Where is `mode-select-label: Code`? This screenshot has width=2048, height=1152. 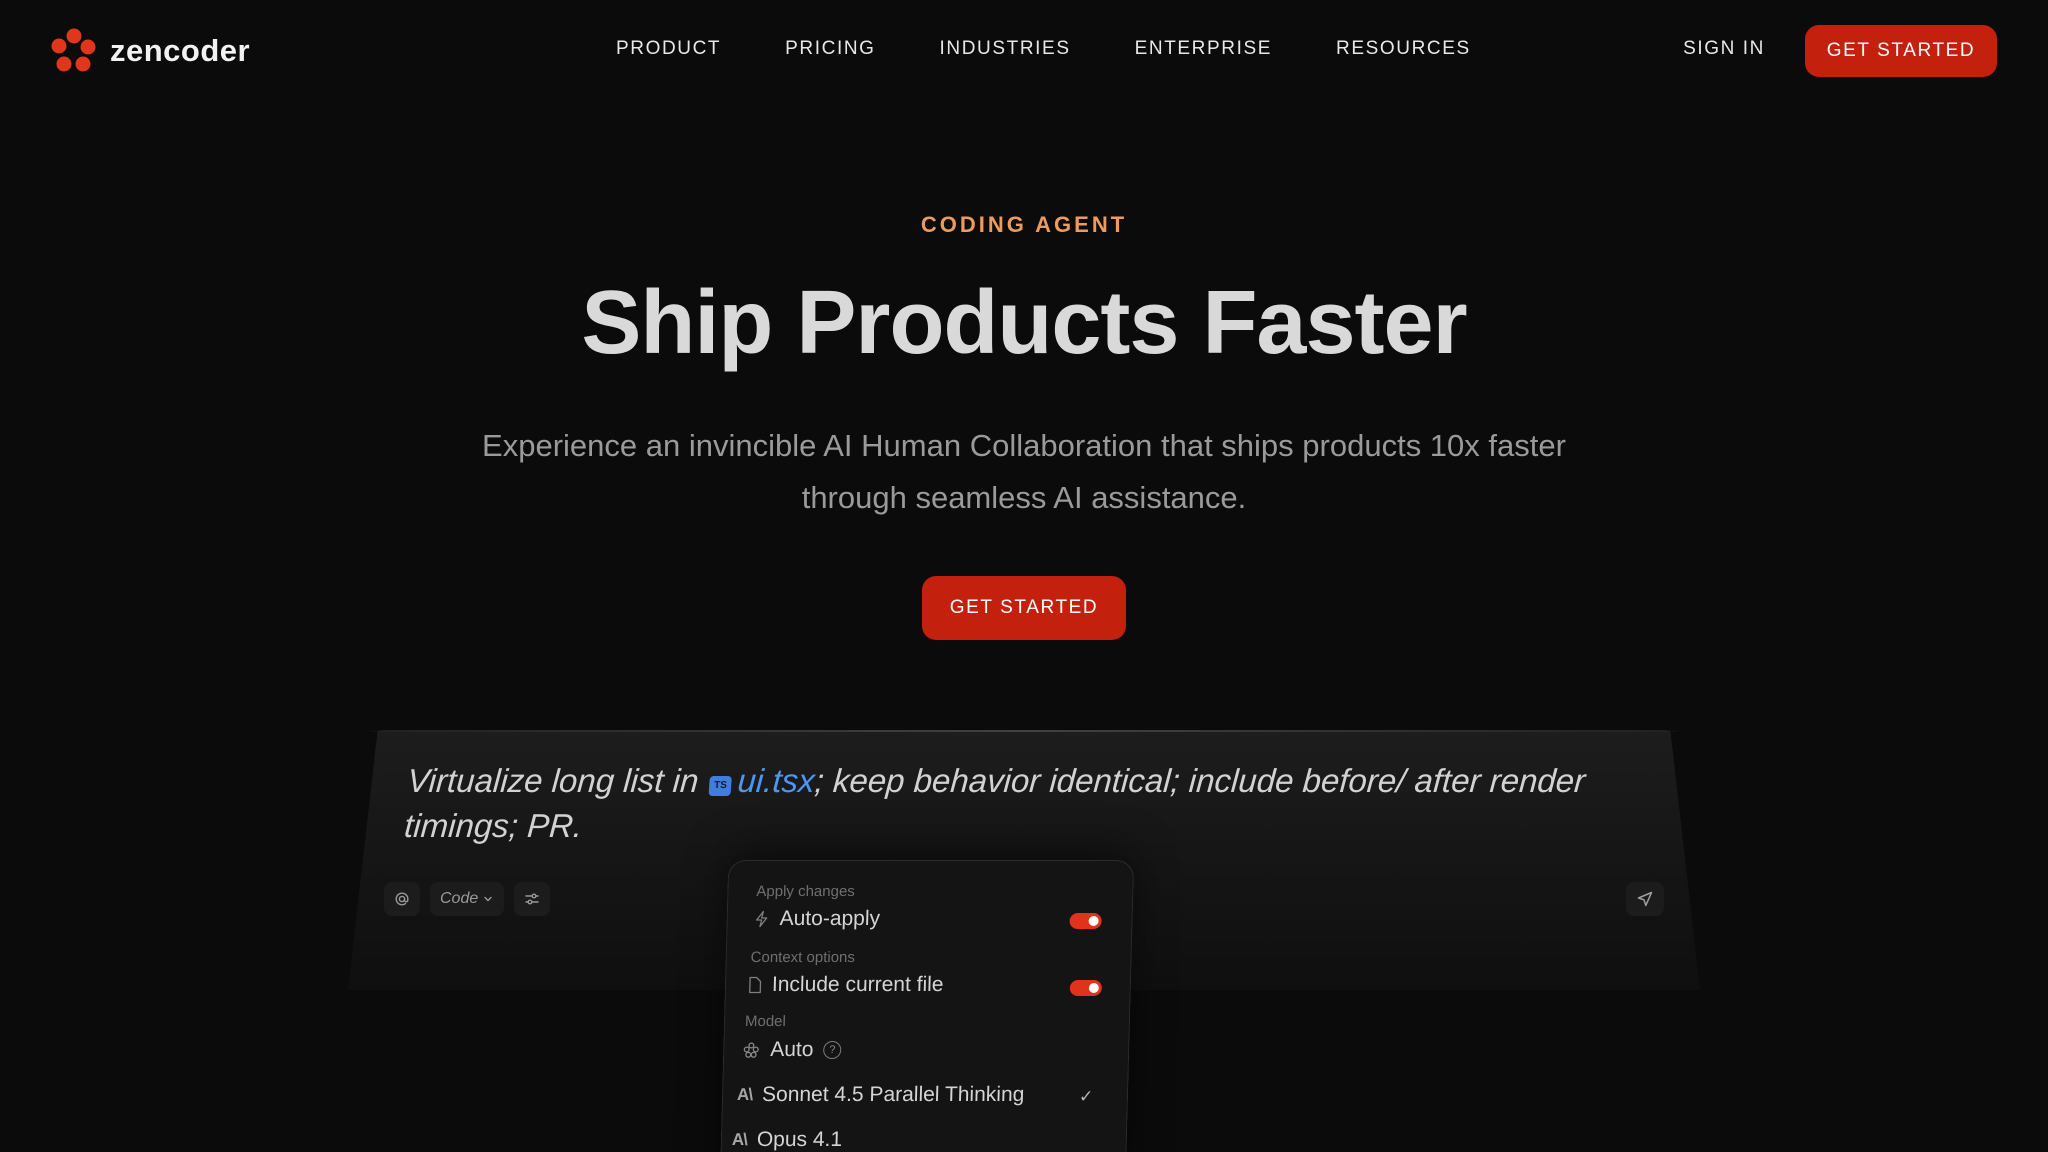
mode-select-label: Code is located at coordinates (459, 898).